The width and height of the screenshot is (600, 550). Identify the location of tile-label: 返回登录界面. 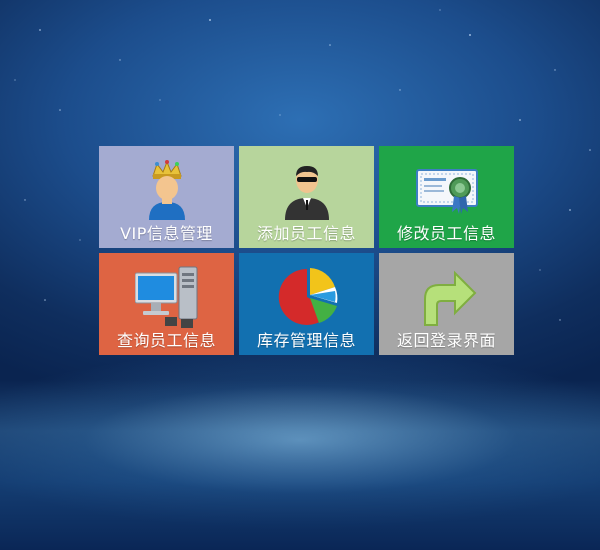
(446, 340).